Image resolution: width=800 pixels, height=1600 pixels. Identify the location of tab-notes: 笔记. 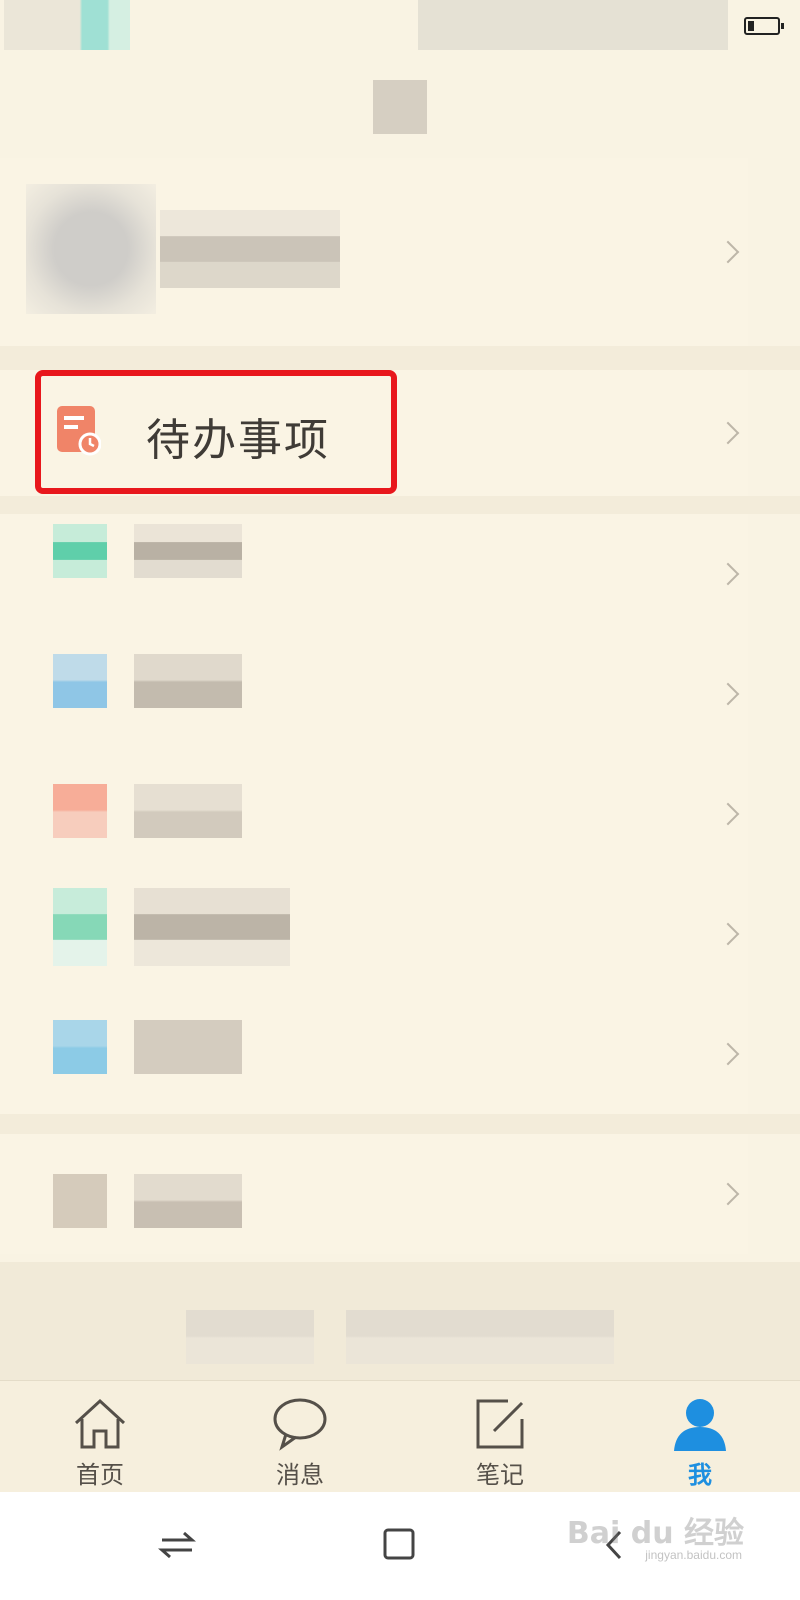
(500, 1437).